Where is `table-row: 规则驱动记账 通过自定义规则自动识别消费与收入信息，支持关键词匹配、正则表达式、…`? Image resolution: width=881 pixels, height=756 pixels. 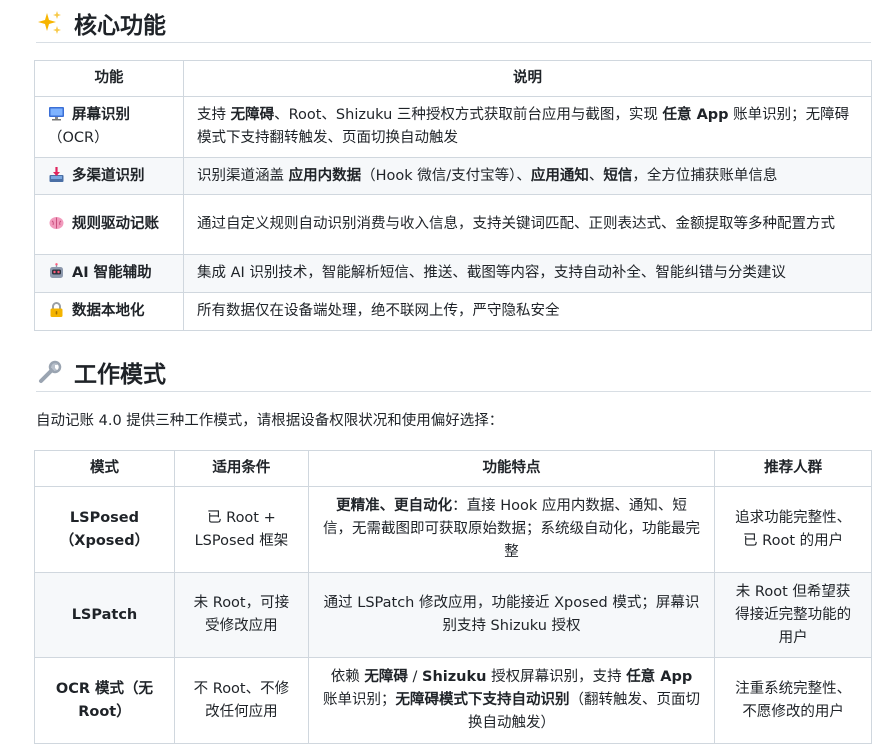 table-row: 规则驱动记账 通过自定义规则自动识别消费与收入信息，支持关键词匹配、正则表达式、… is located at coordinates (453, 224).